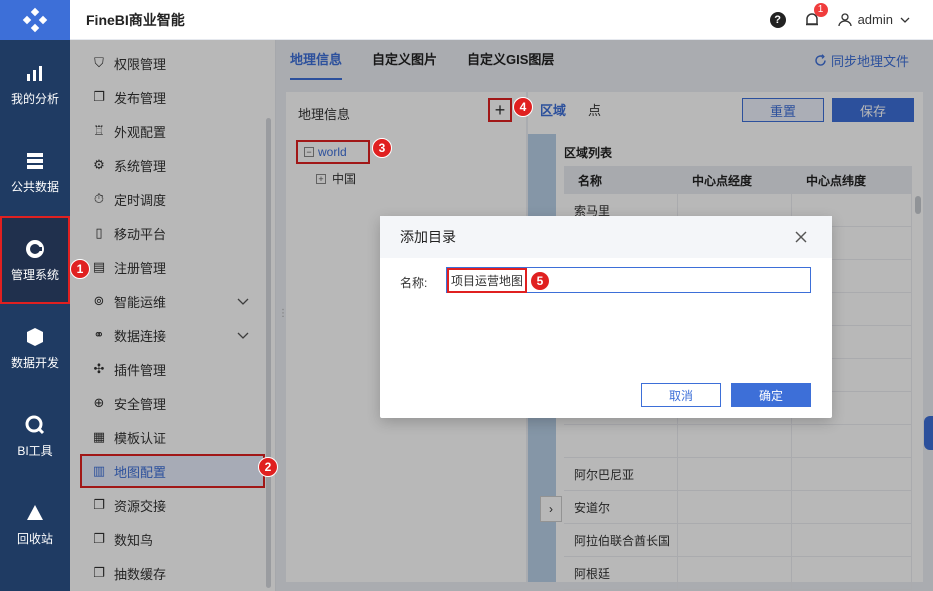 This screenshot has width=933, height=591. I want to click on recycle-icon, so click(35, 512).